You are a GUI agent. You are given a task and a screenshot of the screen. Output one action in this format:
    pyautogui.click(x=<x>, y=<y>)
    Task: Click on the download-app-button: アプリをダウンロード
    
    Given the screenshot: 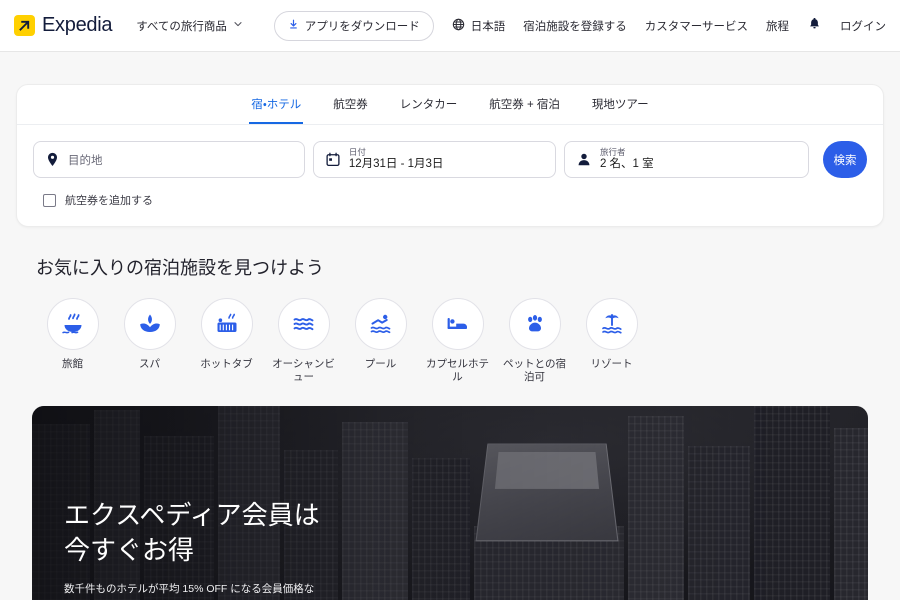 What is the action you would take?
    pyautogui.click(x=353, y=25)
    